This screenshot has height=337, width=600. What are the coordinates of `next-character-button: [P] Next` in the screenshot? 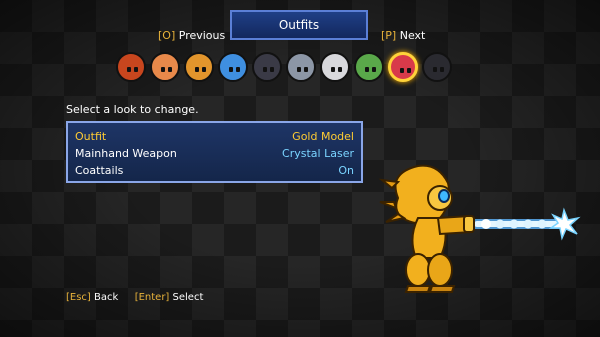 It's located at (403, 35).